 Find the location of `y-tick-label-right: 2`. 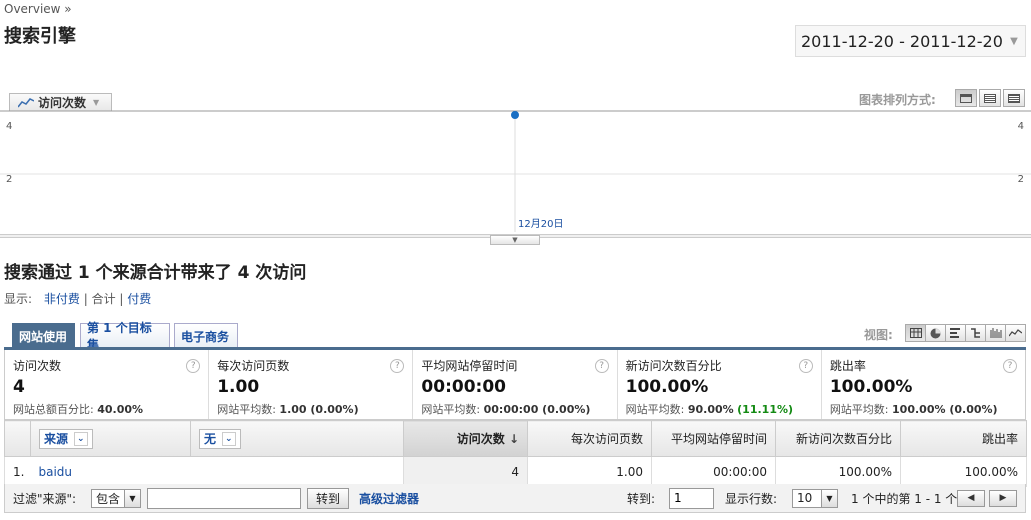

y-tick-label-right: 2 is located at coordinates (1021, 179).